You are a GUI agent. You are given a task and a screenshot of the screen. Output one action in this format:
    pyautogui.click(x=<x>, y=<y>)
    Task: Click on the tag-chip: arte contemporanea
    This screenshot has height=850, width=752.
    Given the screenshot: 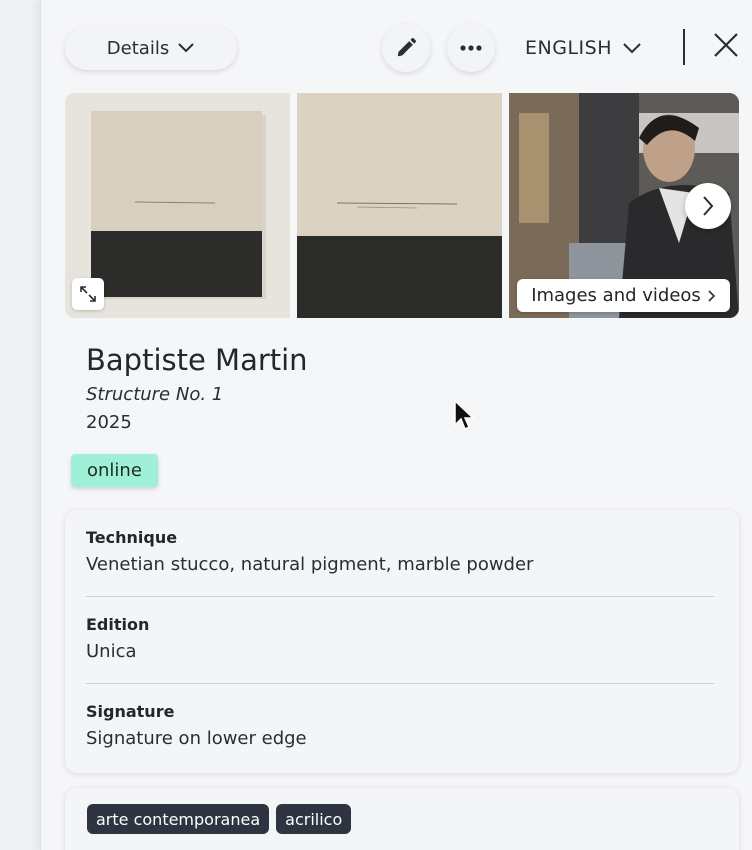 What is the action you would take?
    pyautogui.click(x=178, y=819)
    